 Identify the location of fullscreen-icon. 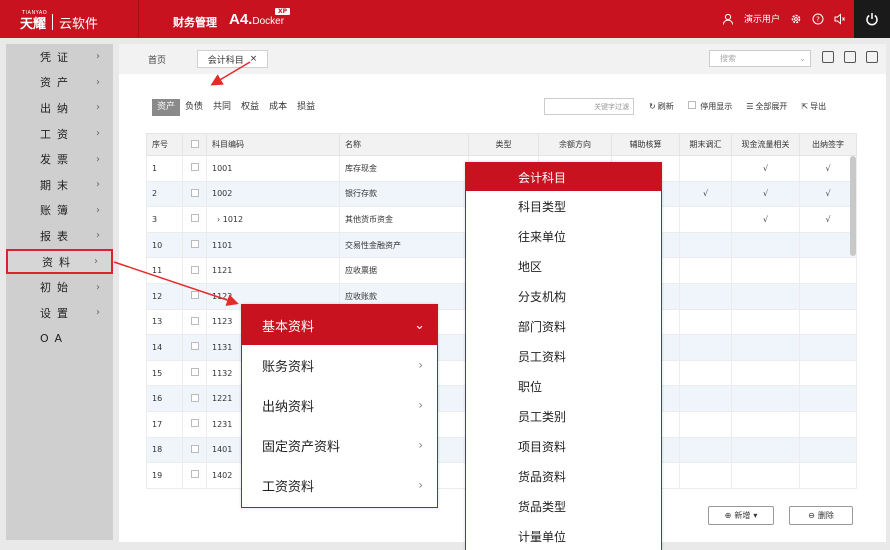
(850, 57).